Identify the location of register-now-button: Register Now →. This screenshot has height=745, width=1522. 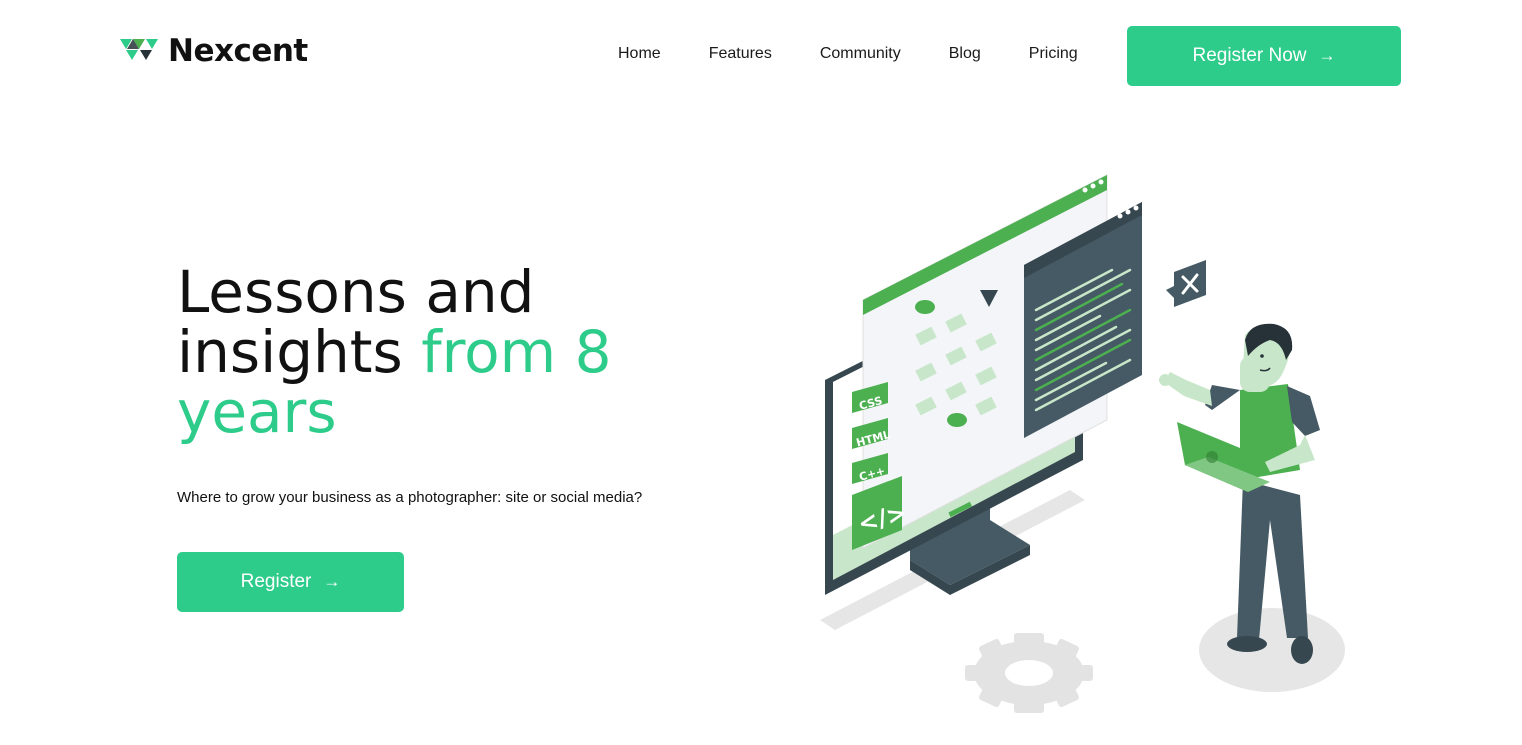
(1264, 56).